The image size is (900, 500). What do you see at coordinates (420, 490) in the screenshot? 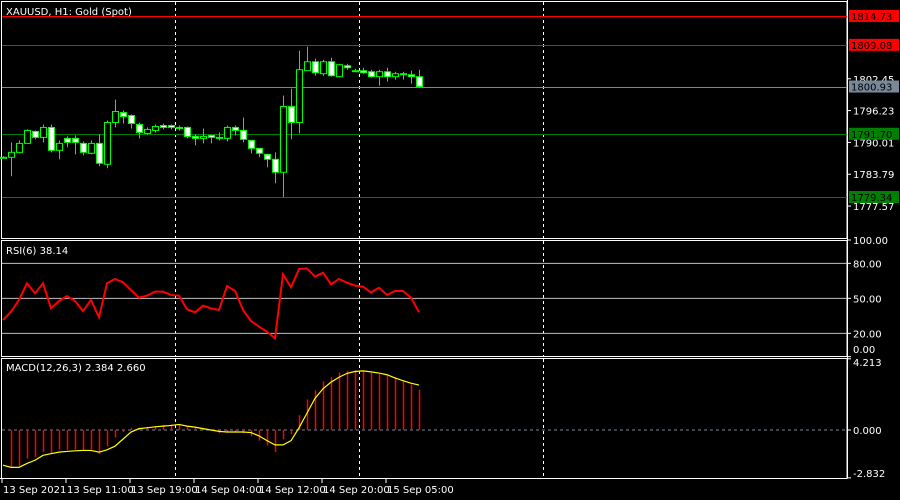
I see `time-tick-label: 15 Sep 05:00` at bounding box center [420, 490].